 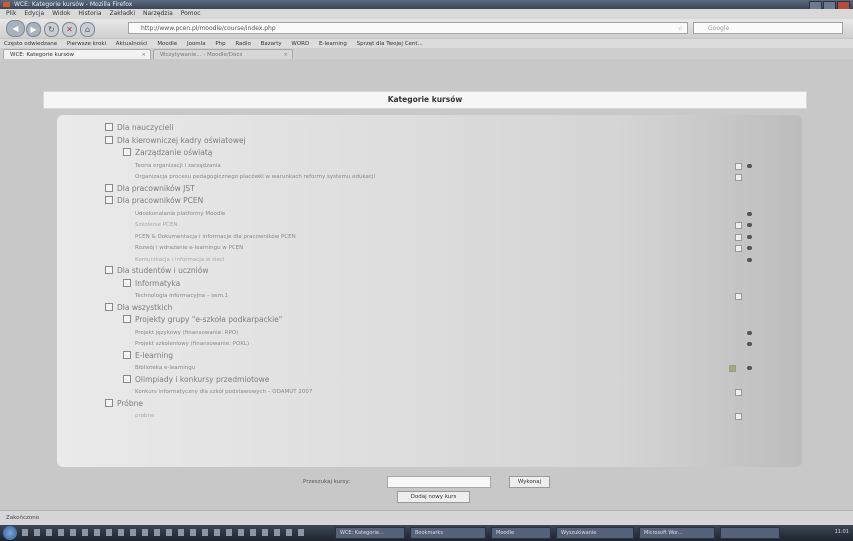 I want to click on category-link: Informatyka, so click(x=151, y=283).